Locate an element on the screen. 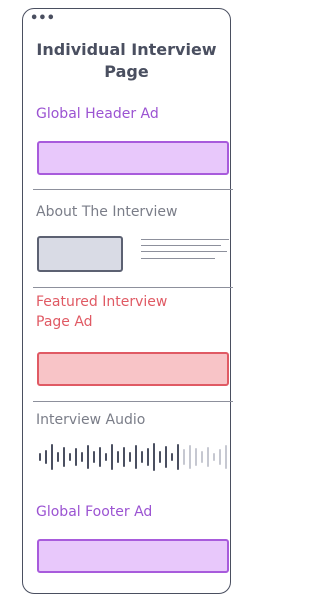 The image size is (320, 602). global-footer-ad-box is located at coordinates (133, 556).